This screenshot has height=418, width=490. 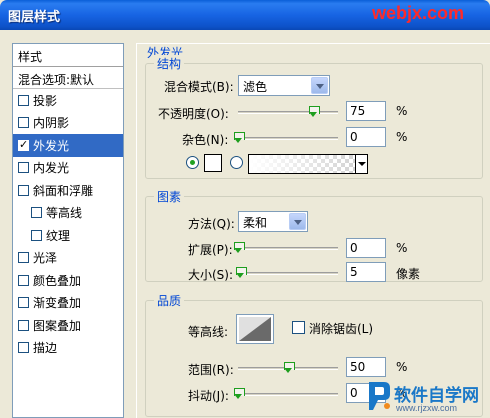 What do you see at coordinates (58, 235) in the screenshot?
I see `style-item-label: 纹理` at bounding box center [58, 235].